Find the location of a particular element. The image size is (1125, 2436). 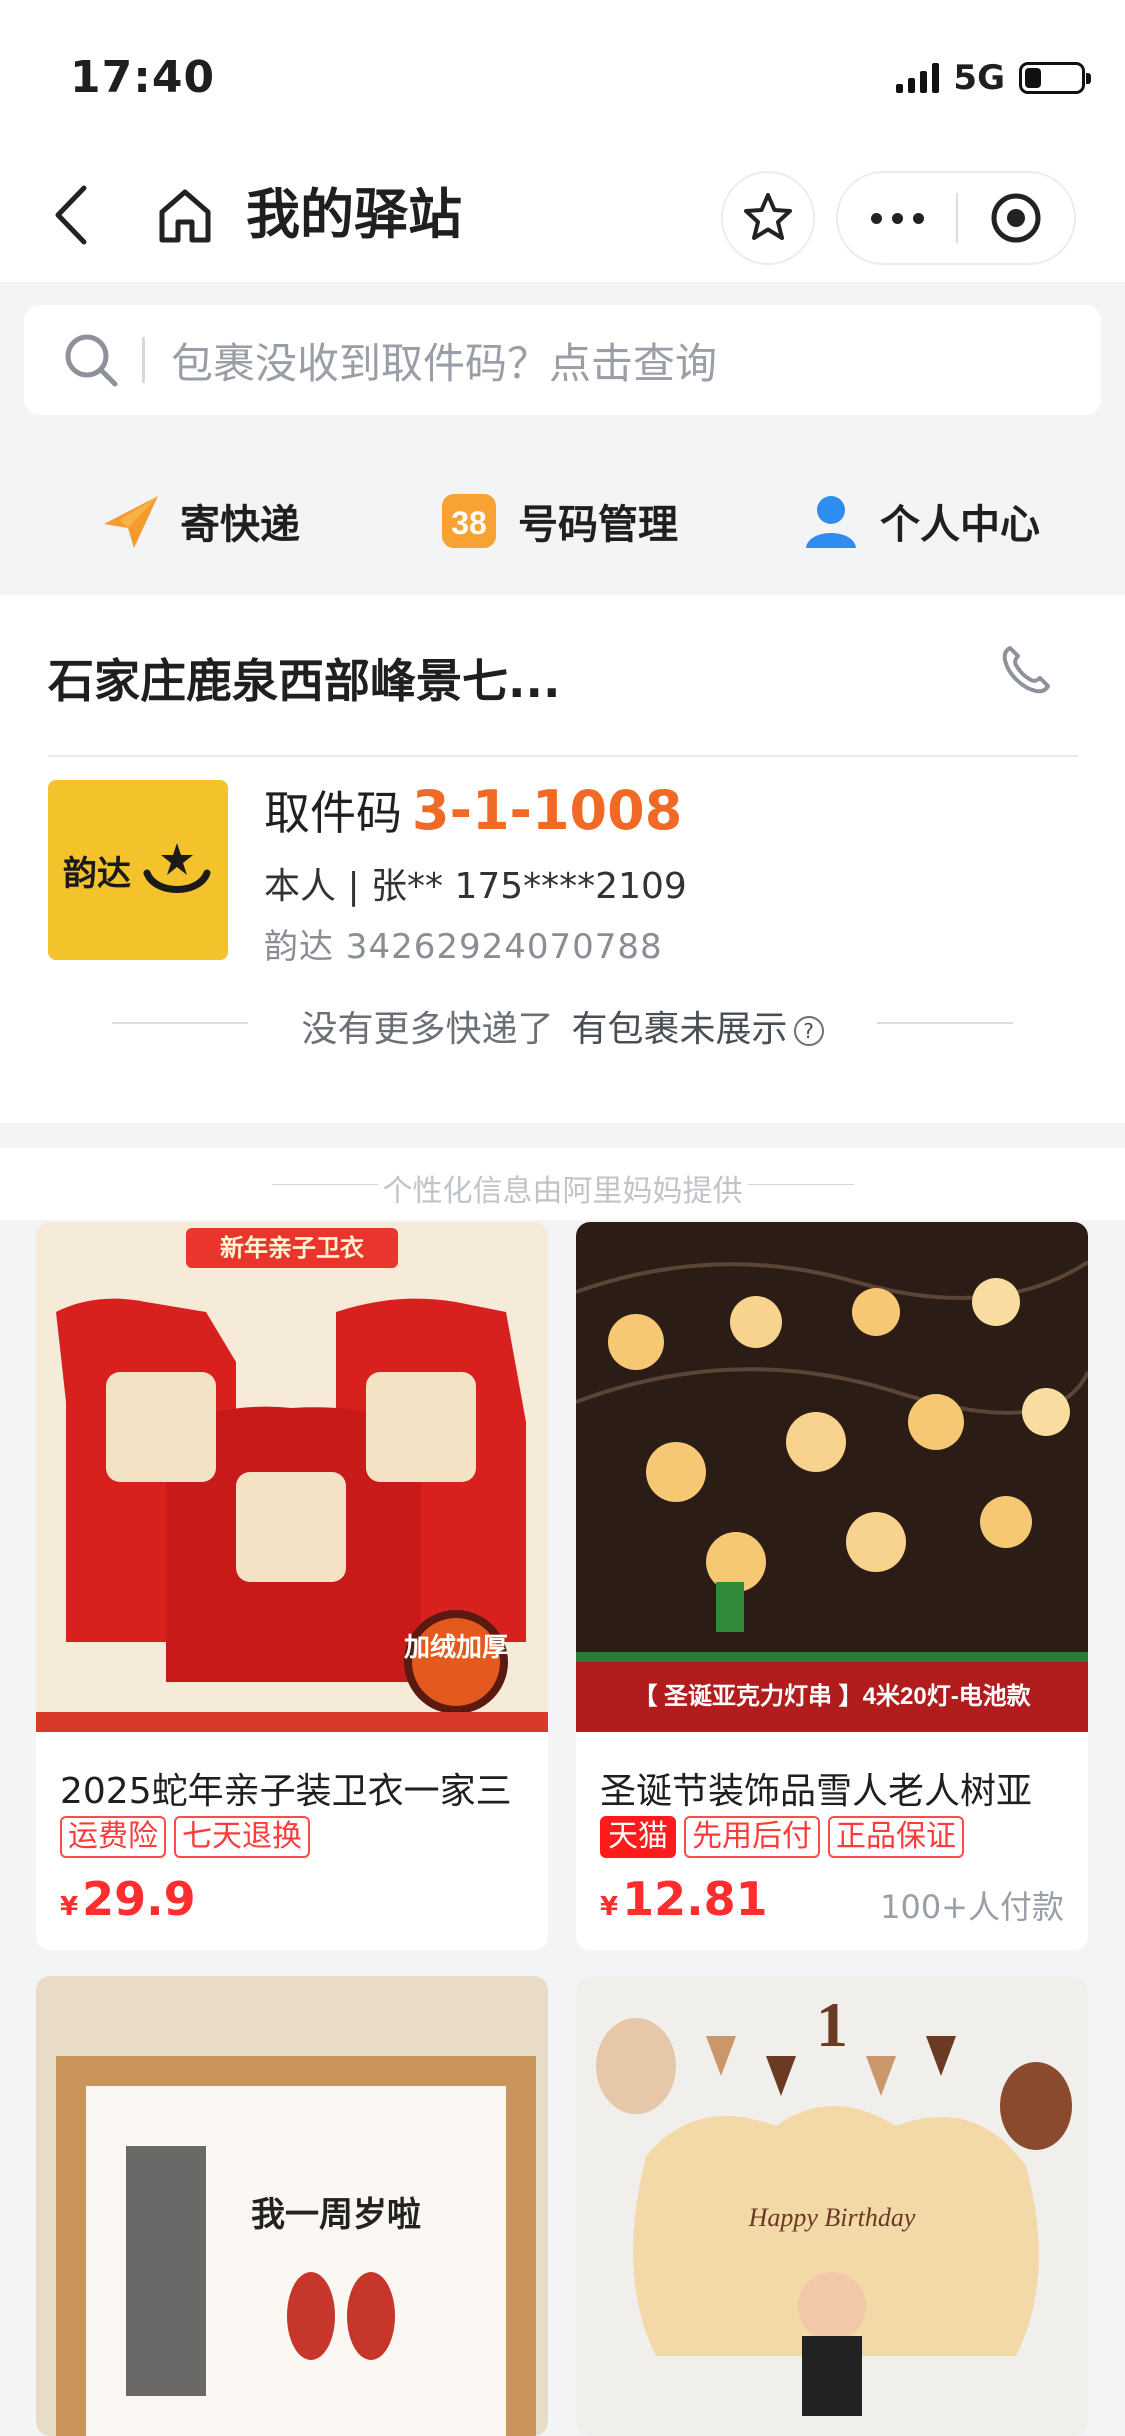

image-number: 1 is located at coordinates (832, 2024).